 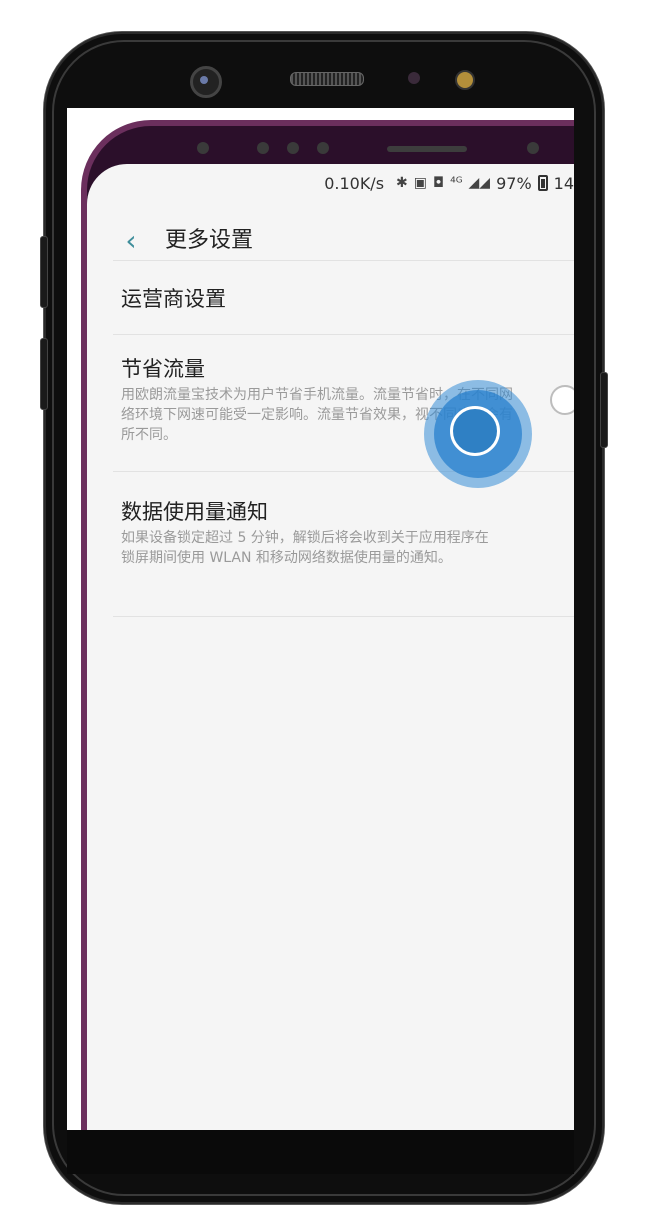 I want to click on carrier-settings-item: 运营商设置, so click(x=330, y=297).